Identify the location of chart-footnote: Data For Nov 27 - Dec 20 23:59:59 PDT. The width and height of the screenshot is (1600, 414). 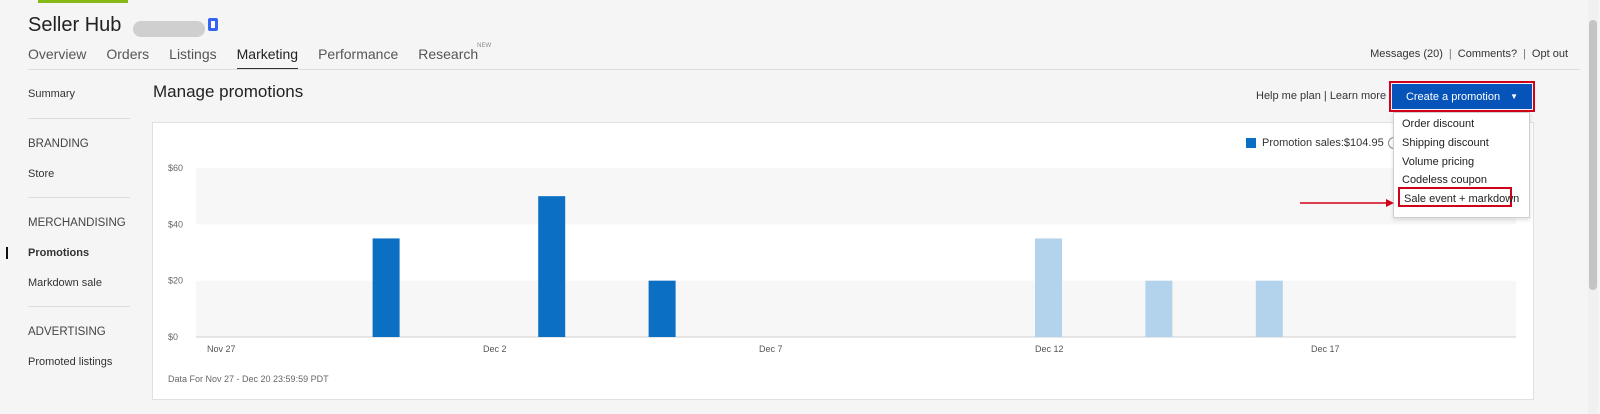
(248, 379).